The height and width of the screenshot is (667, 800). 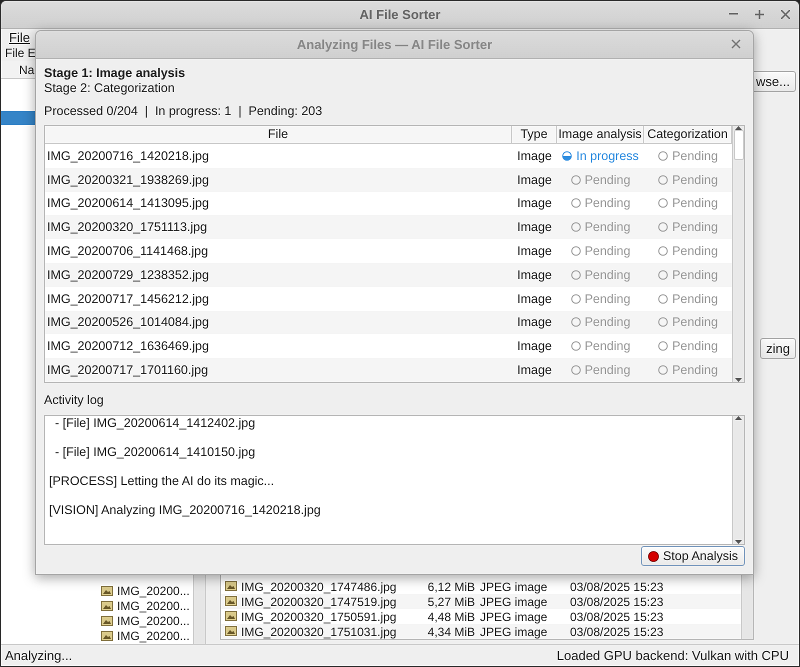 I want to click on table-cell-text: IMG_20200712_1636469.jpg, so click(x=128, y=347).